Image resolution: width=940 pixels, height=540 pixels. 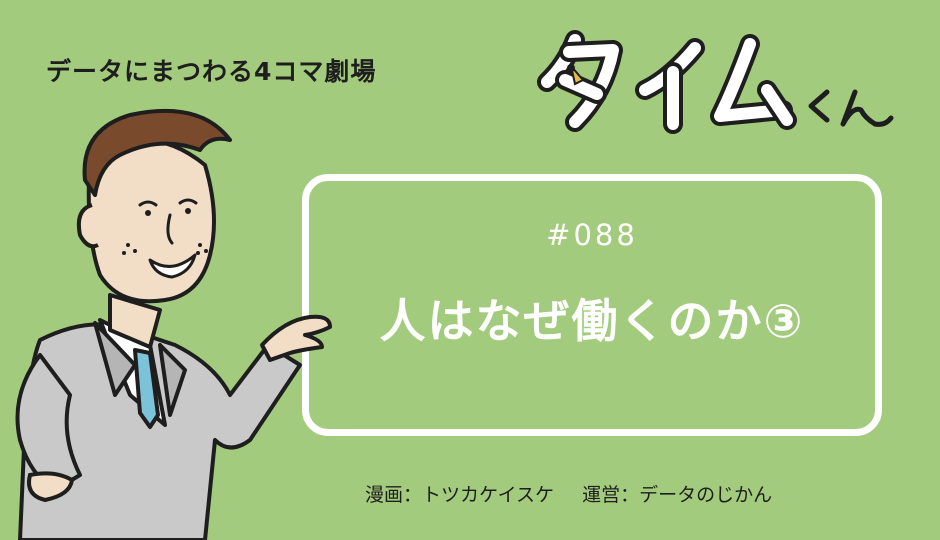 What do you see at coordinates (715, 82) in the screenshot?
I see `logo-lettering` at bounding box center [715, 82].